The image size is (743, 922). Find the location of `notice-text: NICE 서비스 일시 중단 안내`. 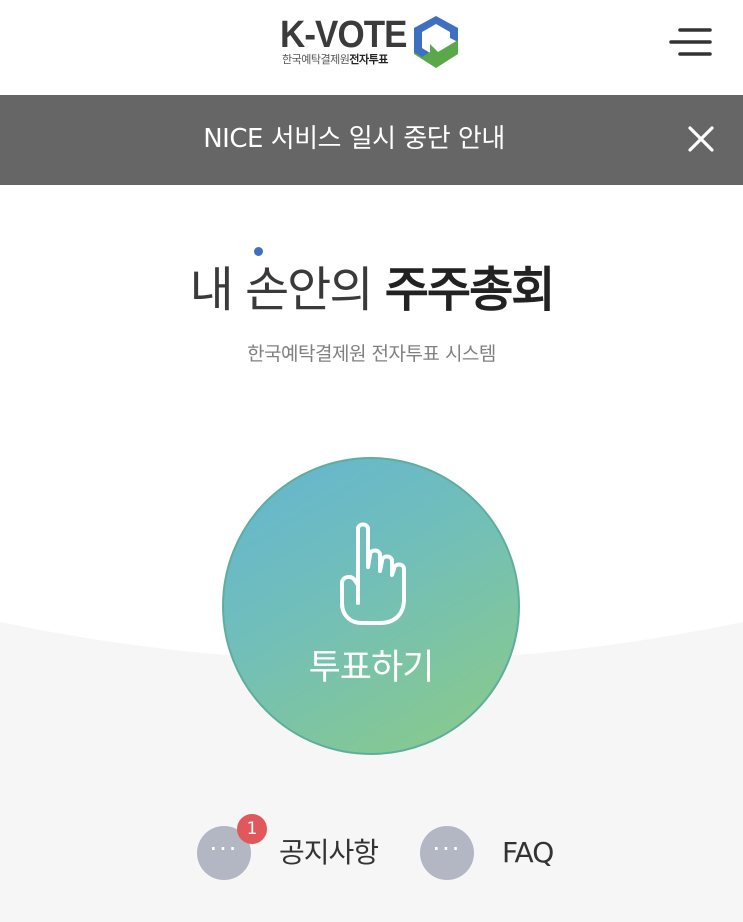

notice-text: NICE 서비스 일시 중단 안내 is located at coordinates (354, 140).